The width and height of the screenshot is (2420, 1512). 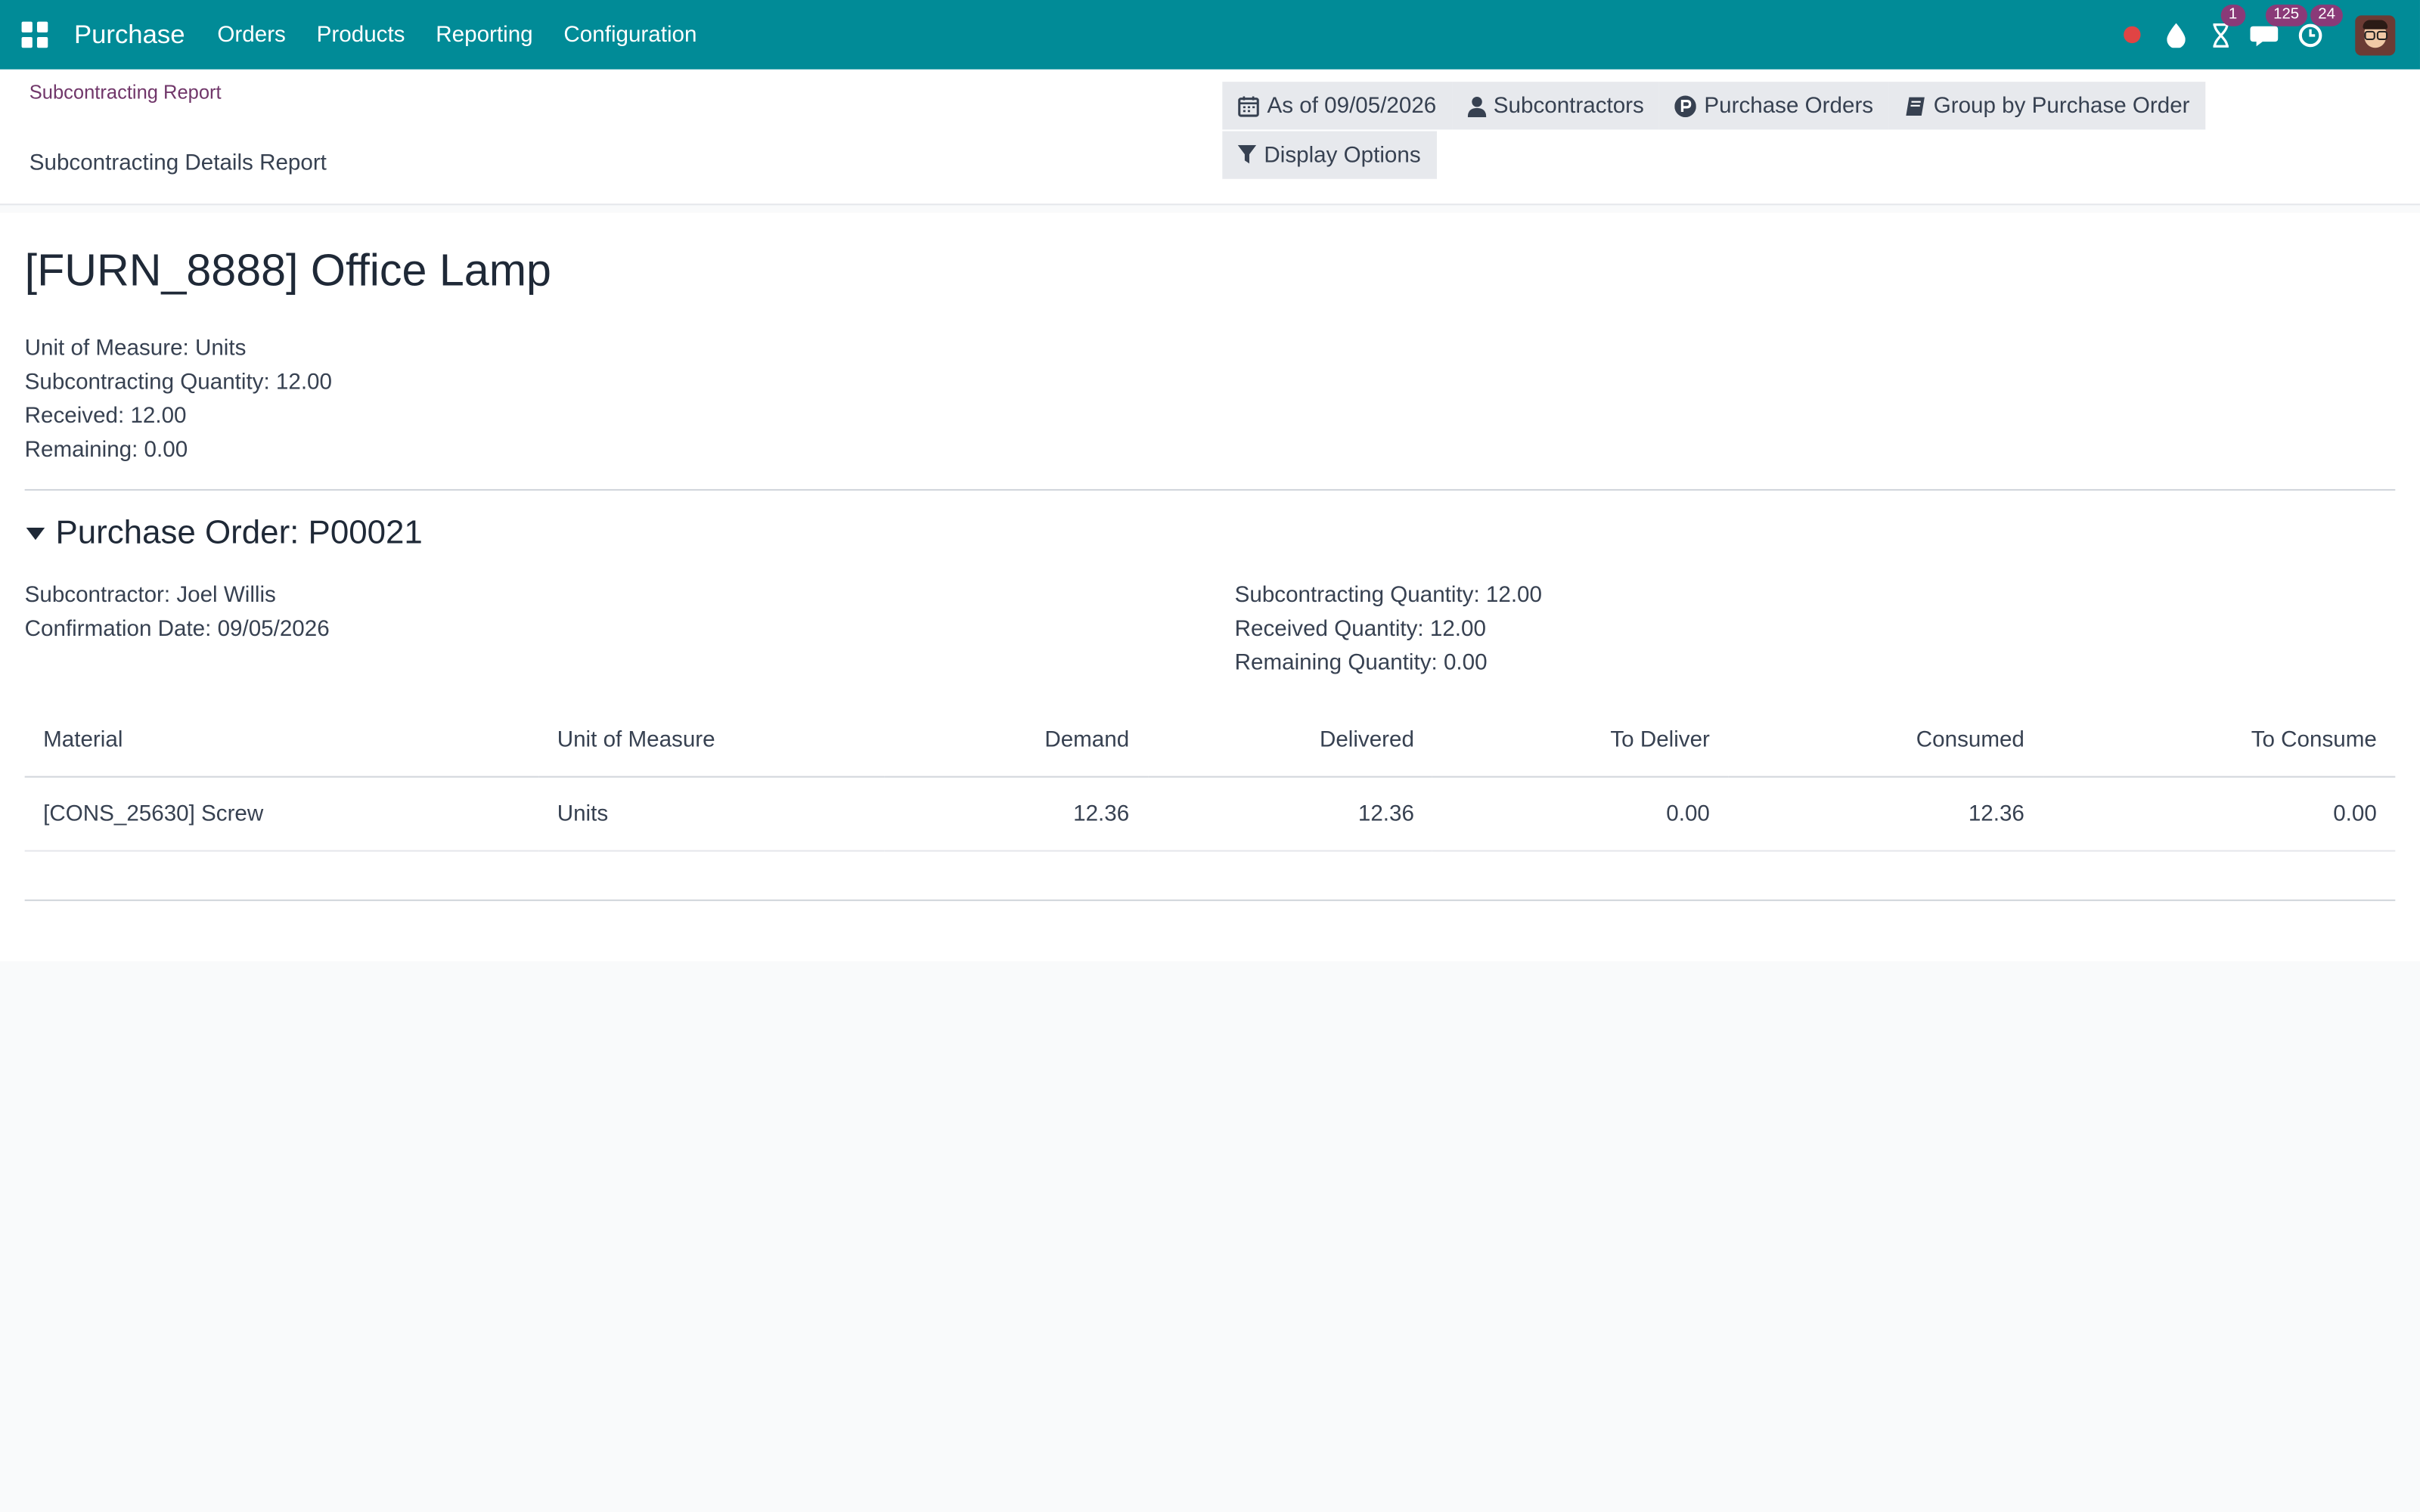 What do you see at coordinates (1568, 106) in the screenshot?
I see `subcontractors-filter-label: Subcontractors` at bounding box center [1568, 106].